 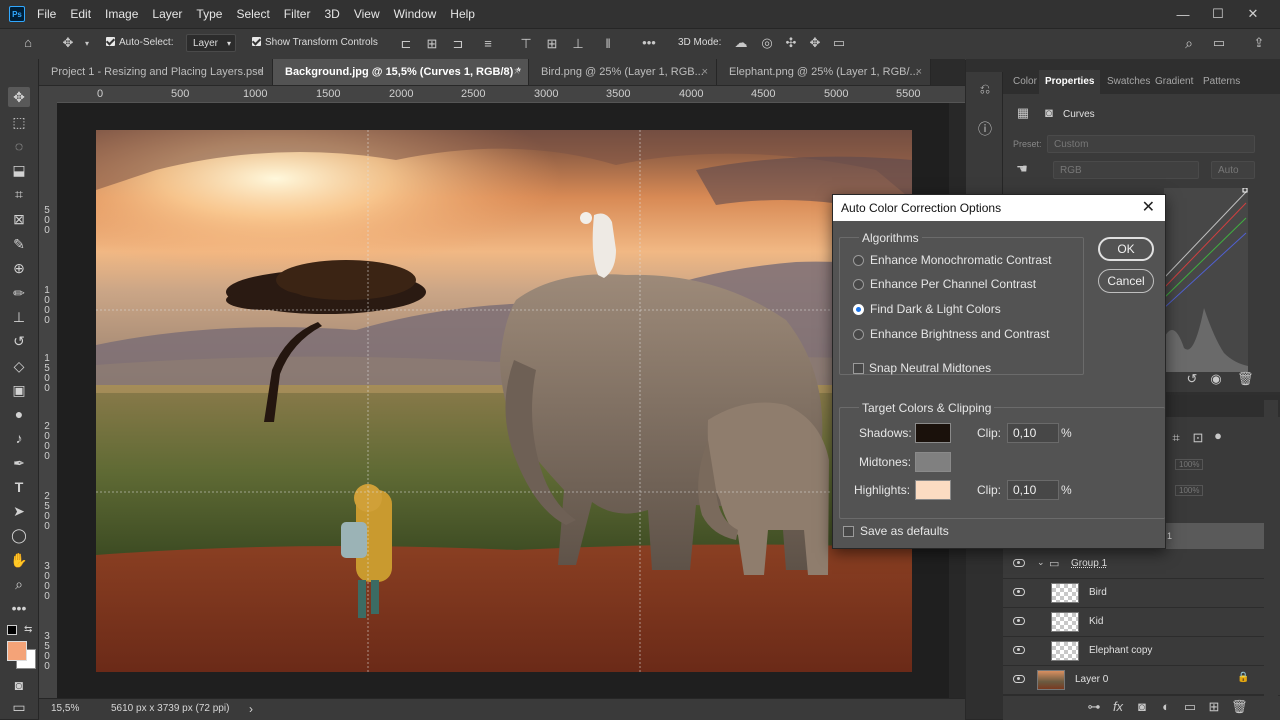 I want to click on ellipse-tool-icon: ◯, so click(x=19, y=535).